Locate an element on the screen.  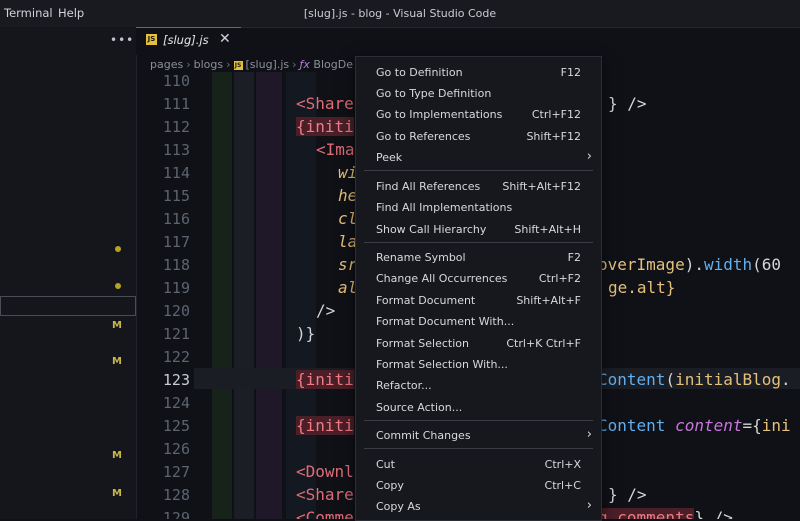
line-number: 116 is located at coordinates (176, 219).